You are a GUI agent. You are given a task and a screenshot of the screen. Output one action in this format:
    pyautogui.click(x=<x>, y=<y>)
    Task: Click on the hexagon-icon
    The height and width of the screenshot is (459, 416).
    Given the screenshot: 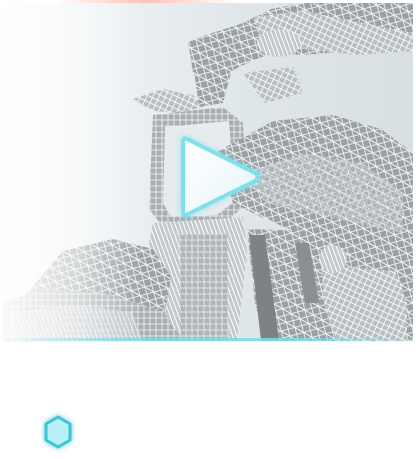 What is the action you would take?
    pyautogui.click(x=58, y=432)
    